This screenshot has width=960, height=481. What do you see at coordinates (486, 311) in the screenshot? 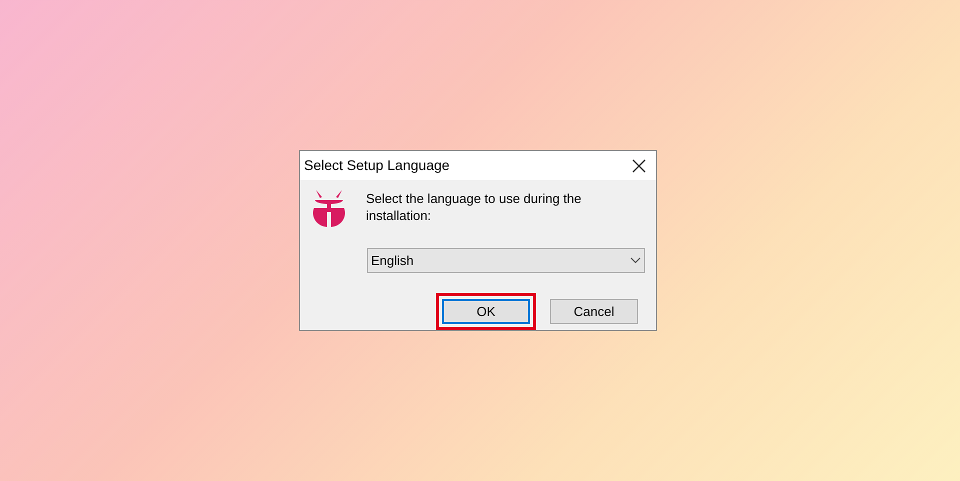
I see `dialog-button: OK` at bounding box center [486, 311].